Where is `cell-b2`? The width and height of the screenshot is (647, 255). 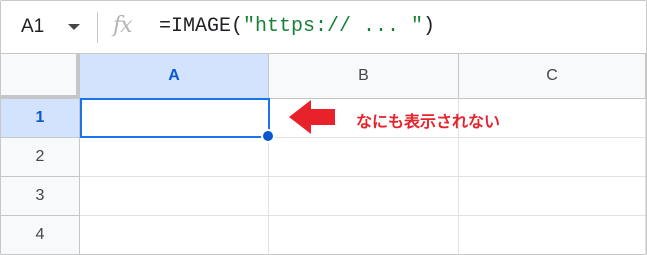
cell-b2 is located at coordinates (364, 157).